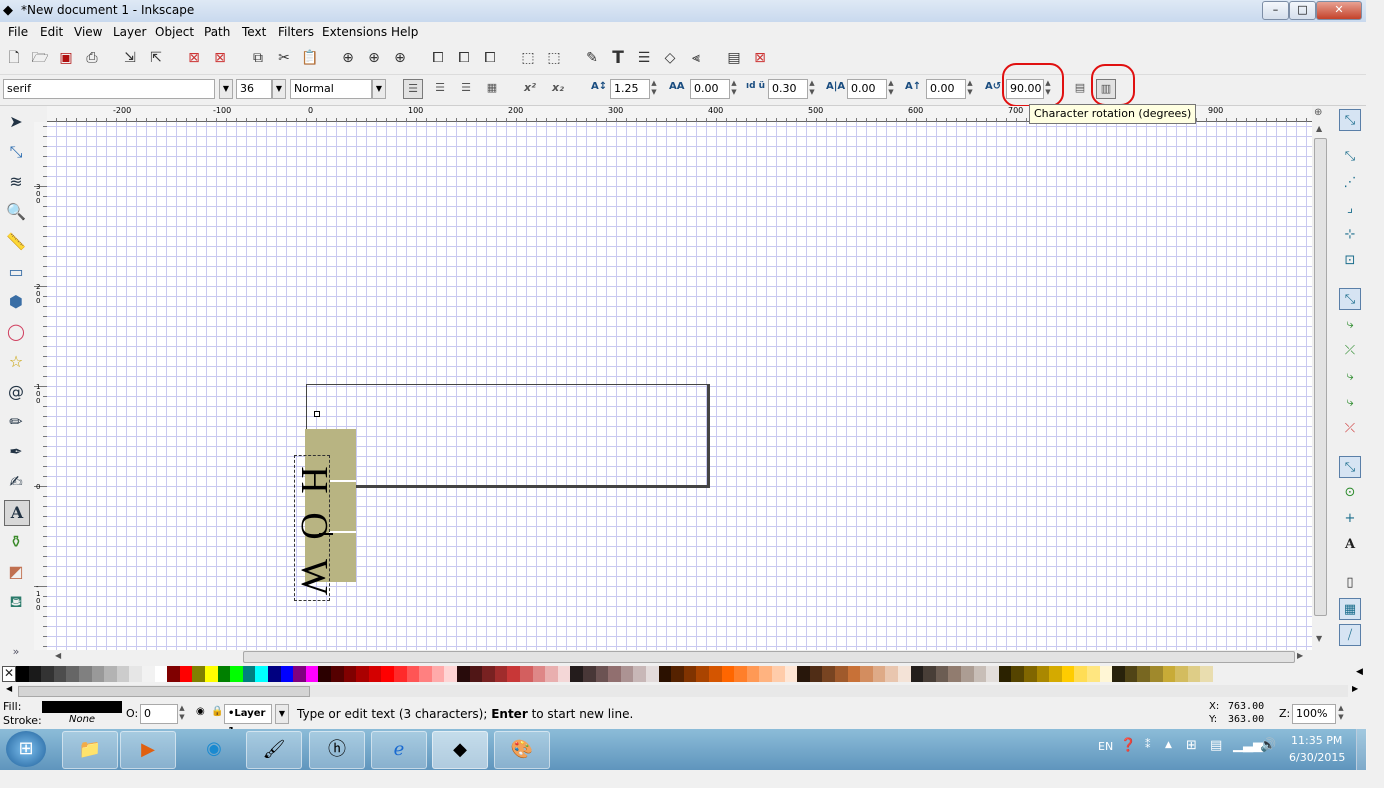 This screenshot has width=1384, height=788. What do you see at coordinates (1350, 635) in the screenshot?
I see `snap-guide-icon: ⧸` at bounding box center [1350, 635].